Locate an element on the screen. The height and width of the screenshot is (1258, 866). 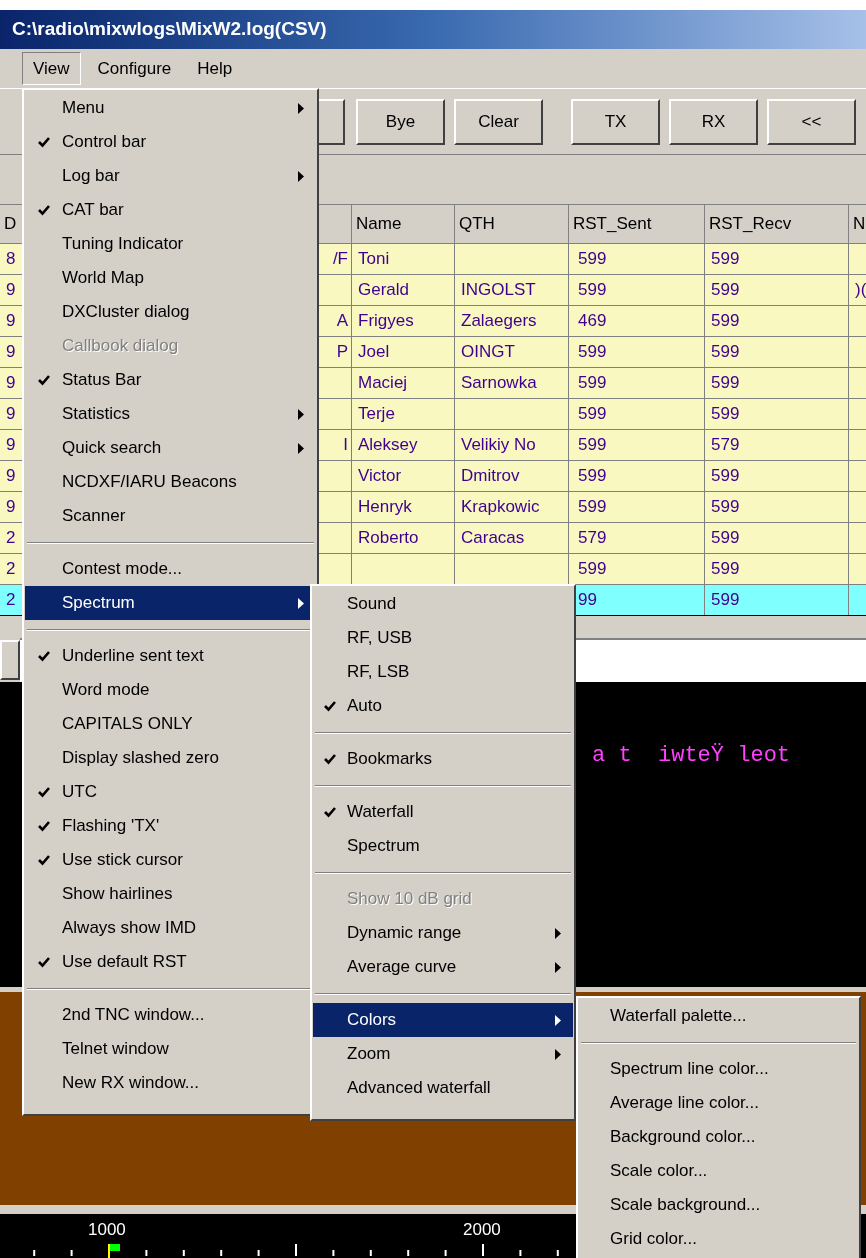
menu-item: RF, LSB is located at coordinates (443, 672).